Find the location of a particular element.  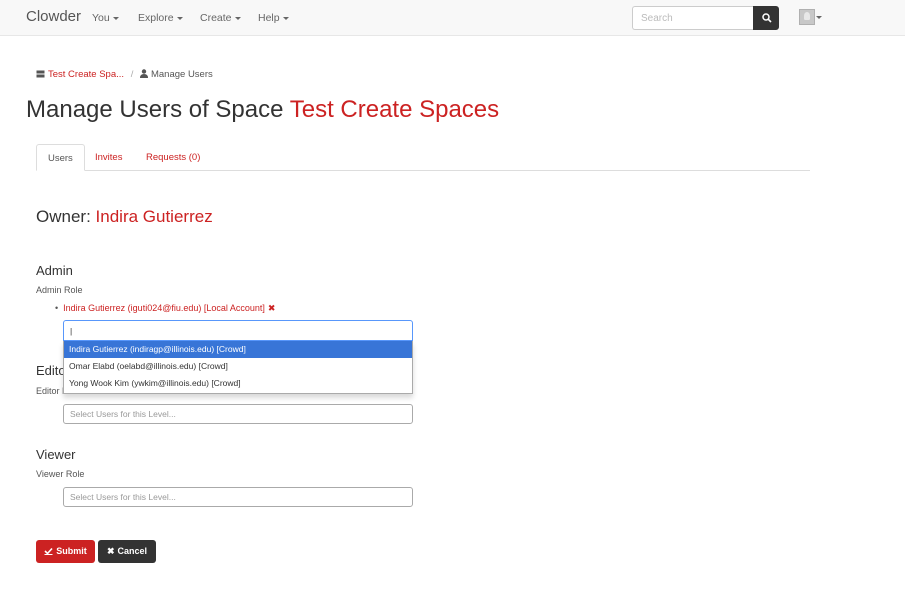

brand-logo: Clowder is located at coordinates (53, 16).